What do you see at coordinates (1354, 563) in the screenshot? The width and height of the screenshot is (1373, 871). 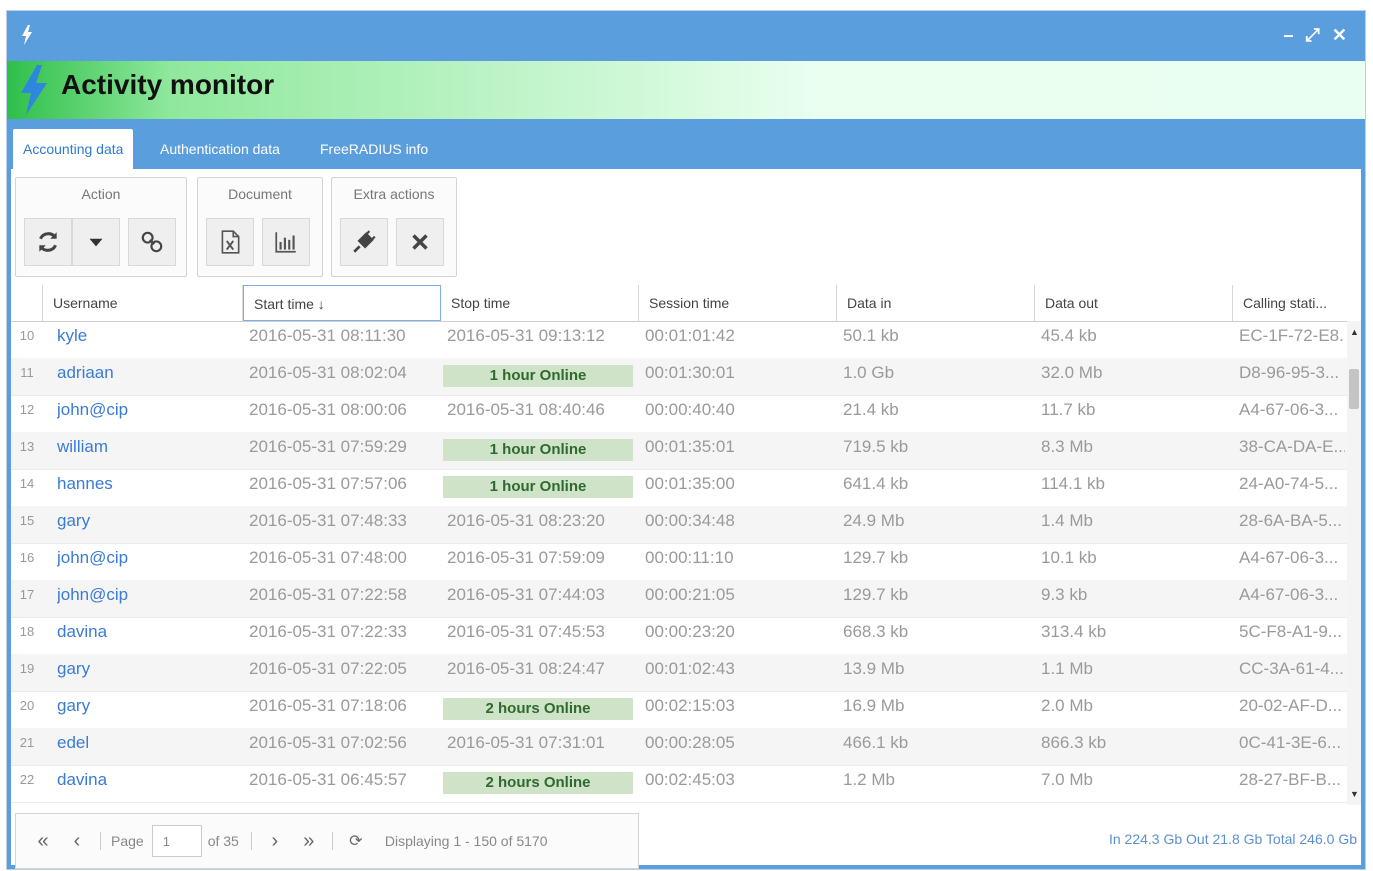 I see `vertical-scrollbar: ▲ ▼` at bounding box center [1354, 563].